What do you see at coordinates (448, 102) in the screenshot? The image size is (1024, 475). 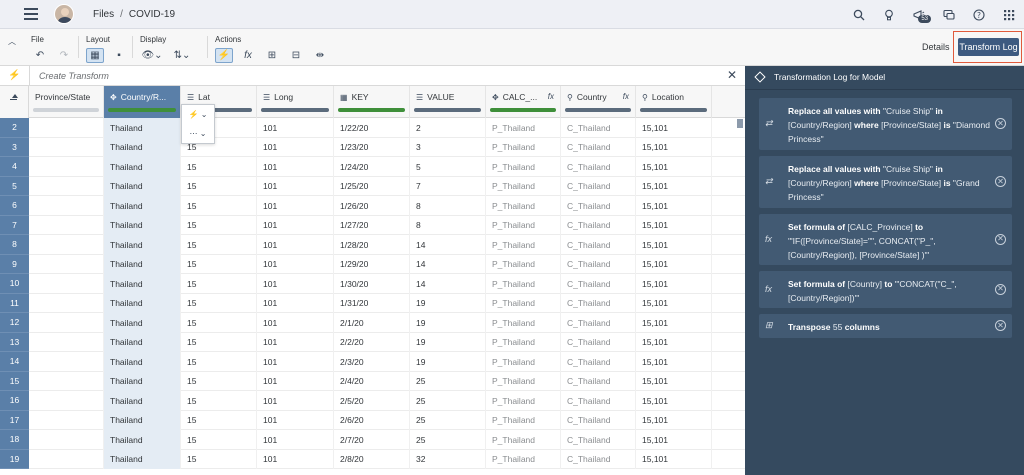 I see `column-header: ☰ VALUE` at bounding box center [448, 102].